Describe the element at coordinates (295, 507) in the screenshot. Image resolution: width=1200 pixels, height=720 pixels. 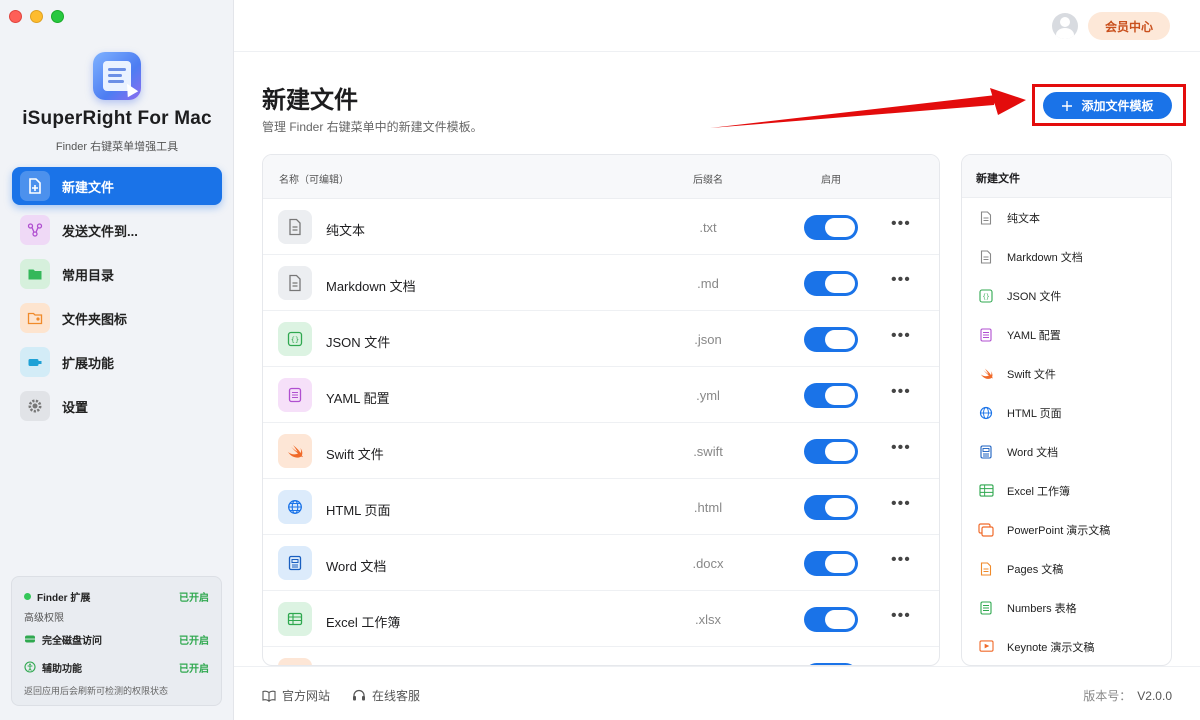
I see `globe-icon` at that location.